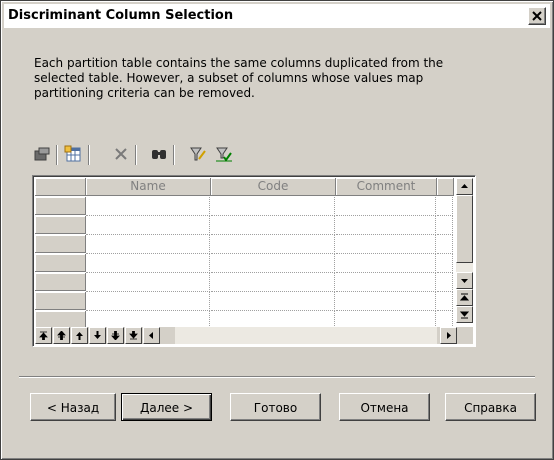 The image size is (554, 460). I want to click on arrow-right-icon, so click(449, 335).